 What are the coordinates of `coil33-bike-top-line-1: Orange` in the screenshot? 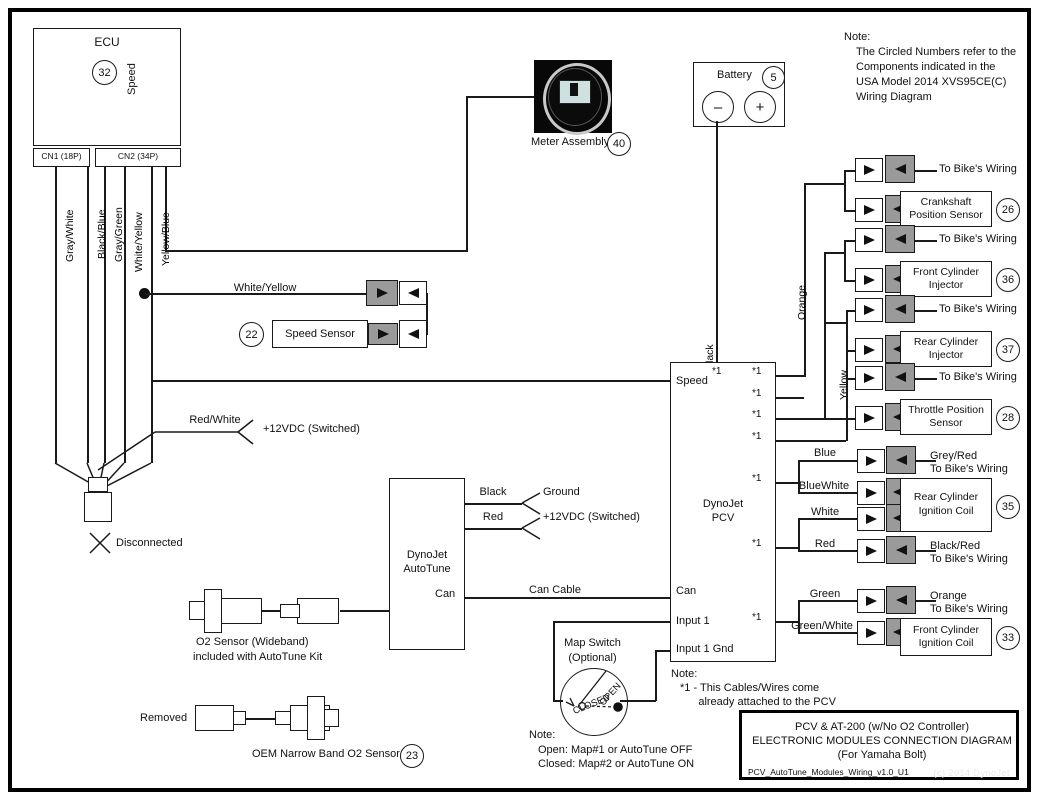 It's located at (948, 596).